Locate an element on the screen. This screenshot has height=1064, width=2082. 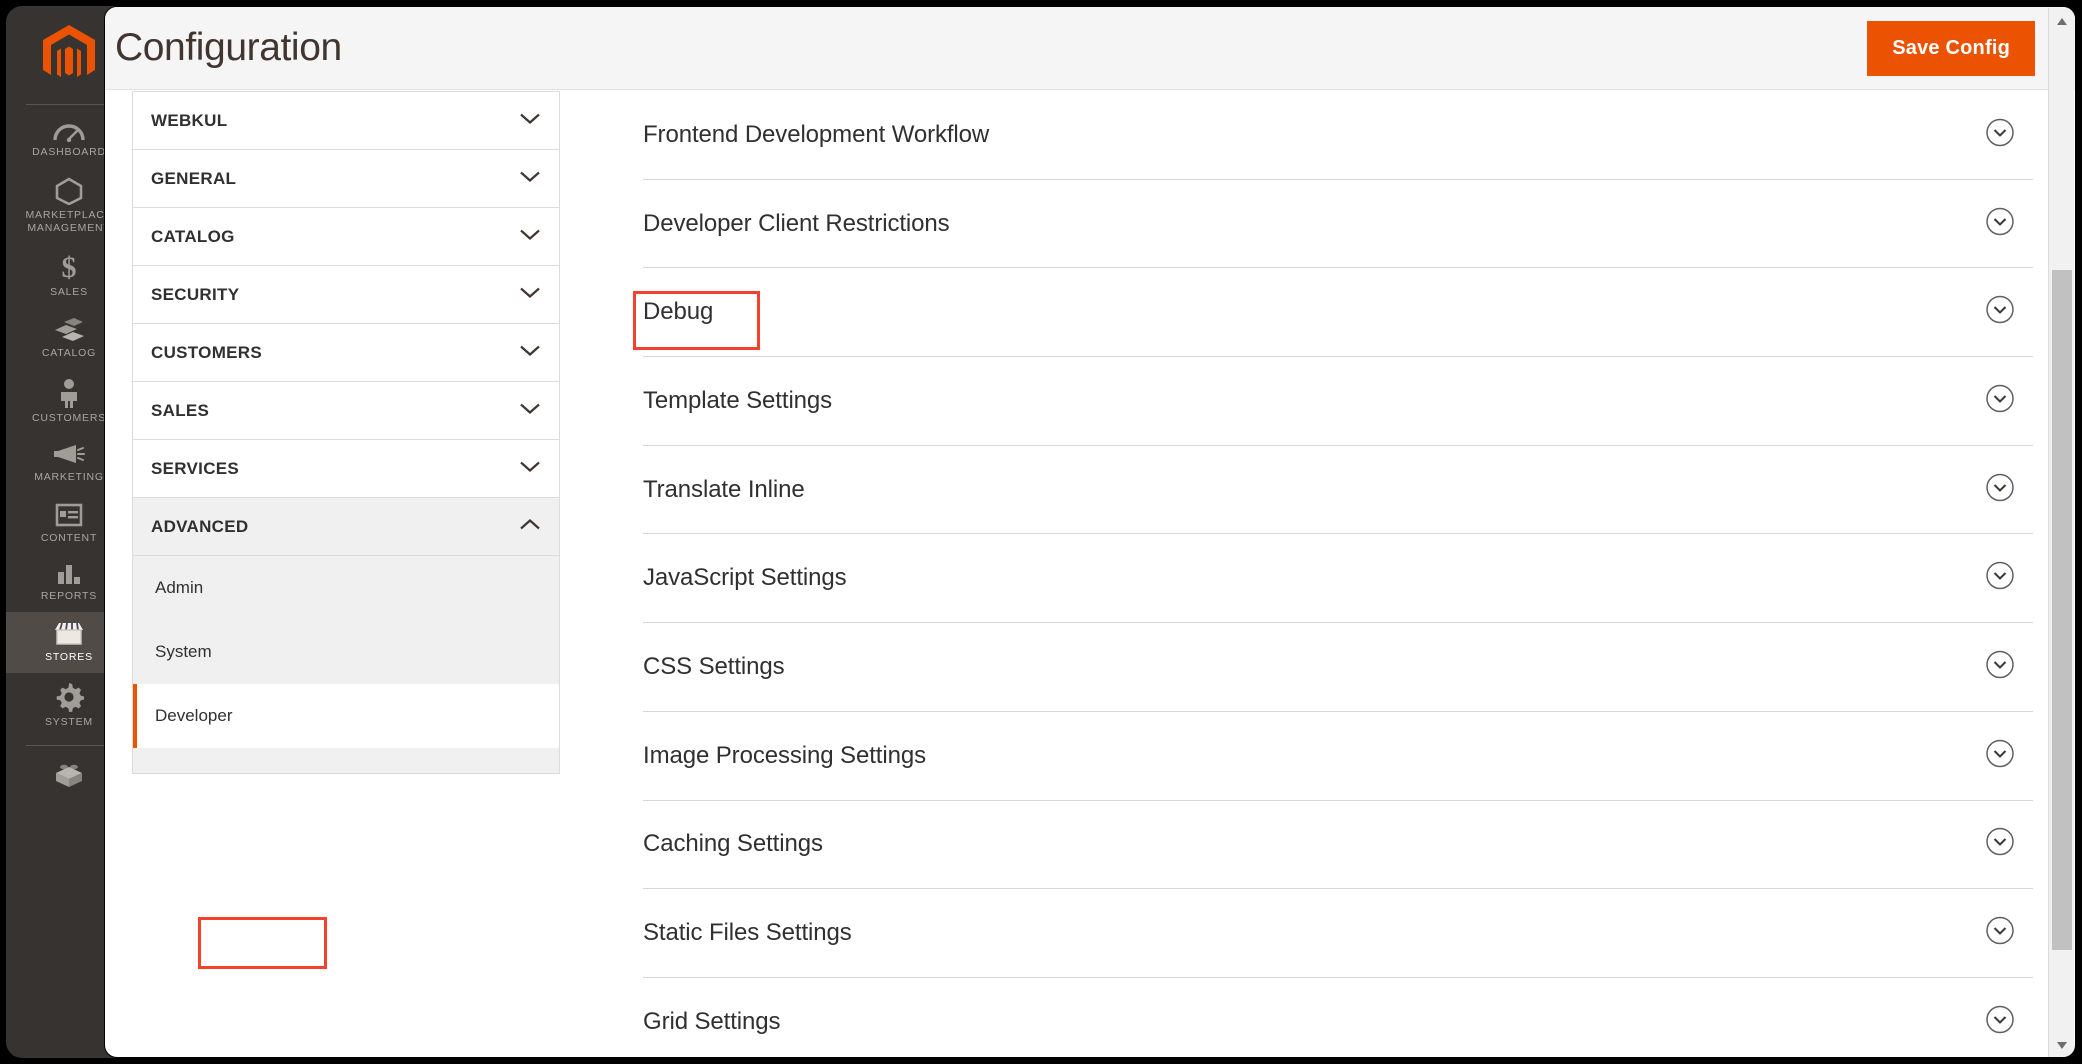
sidebar-divider is located at coordinates (69, 745).